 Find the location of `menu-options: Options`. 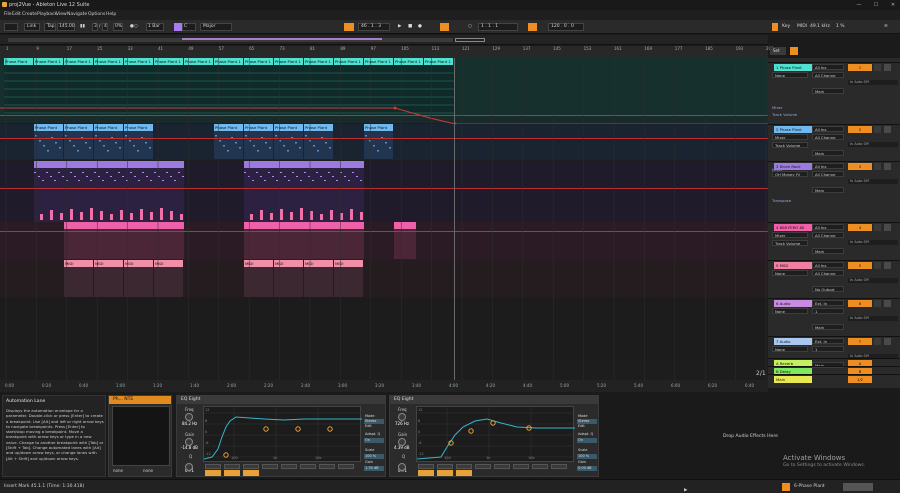

menu-options: Options is located at coordinates (96, 15).